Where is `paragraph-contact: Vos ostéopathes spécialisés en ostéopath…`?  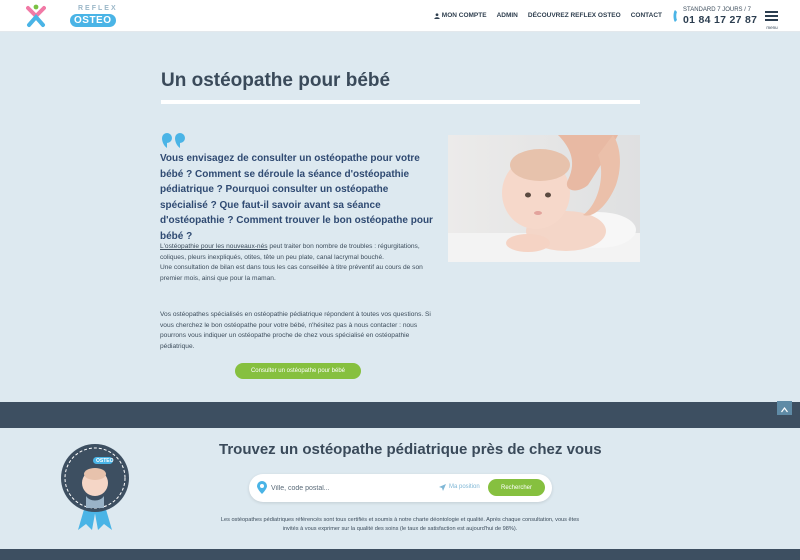 paragraph-contact: Vos ostéopathes spécialisés en ostéopath… is located at coordinates (295, 330).